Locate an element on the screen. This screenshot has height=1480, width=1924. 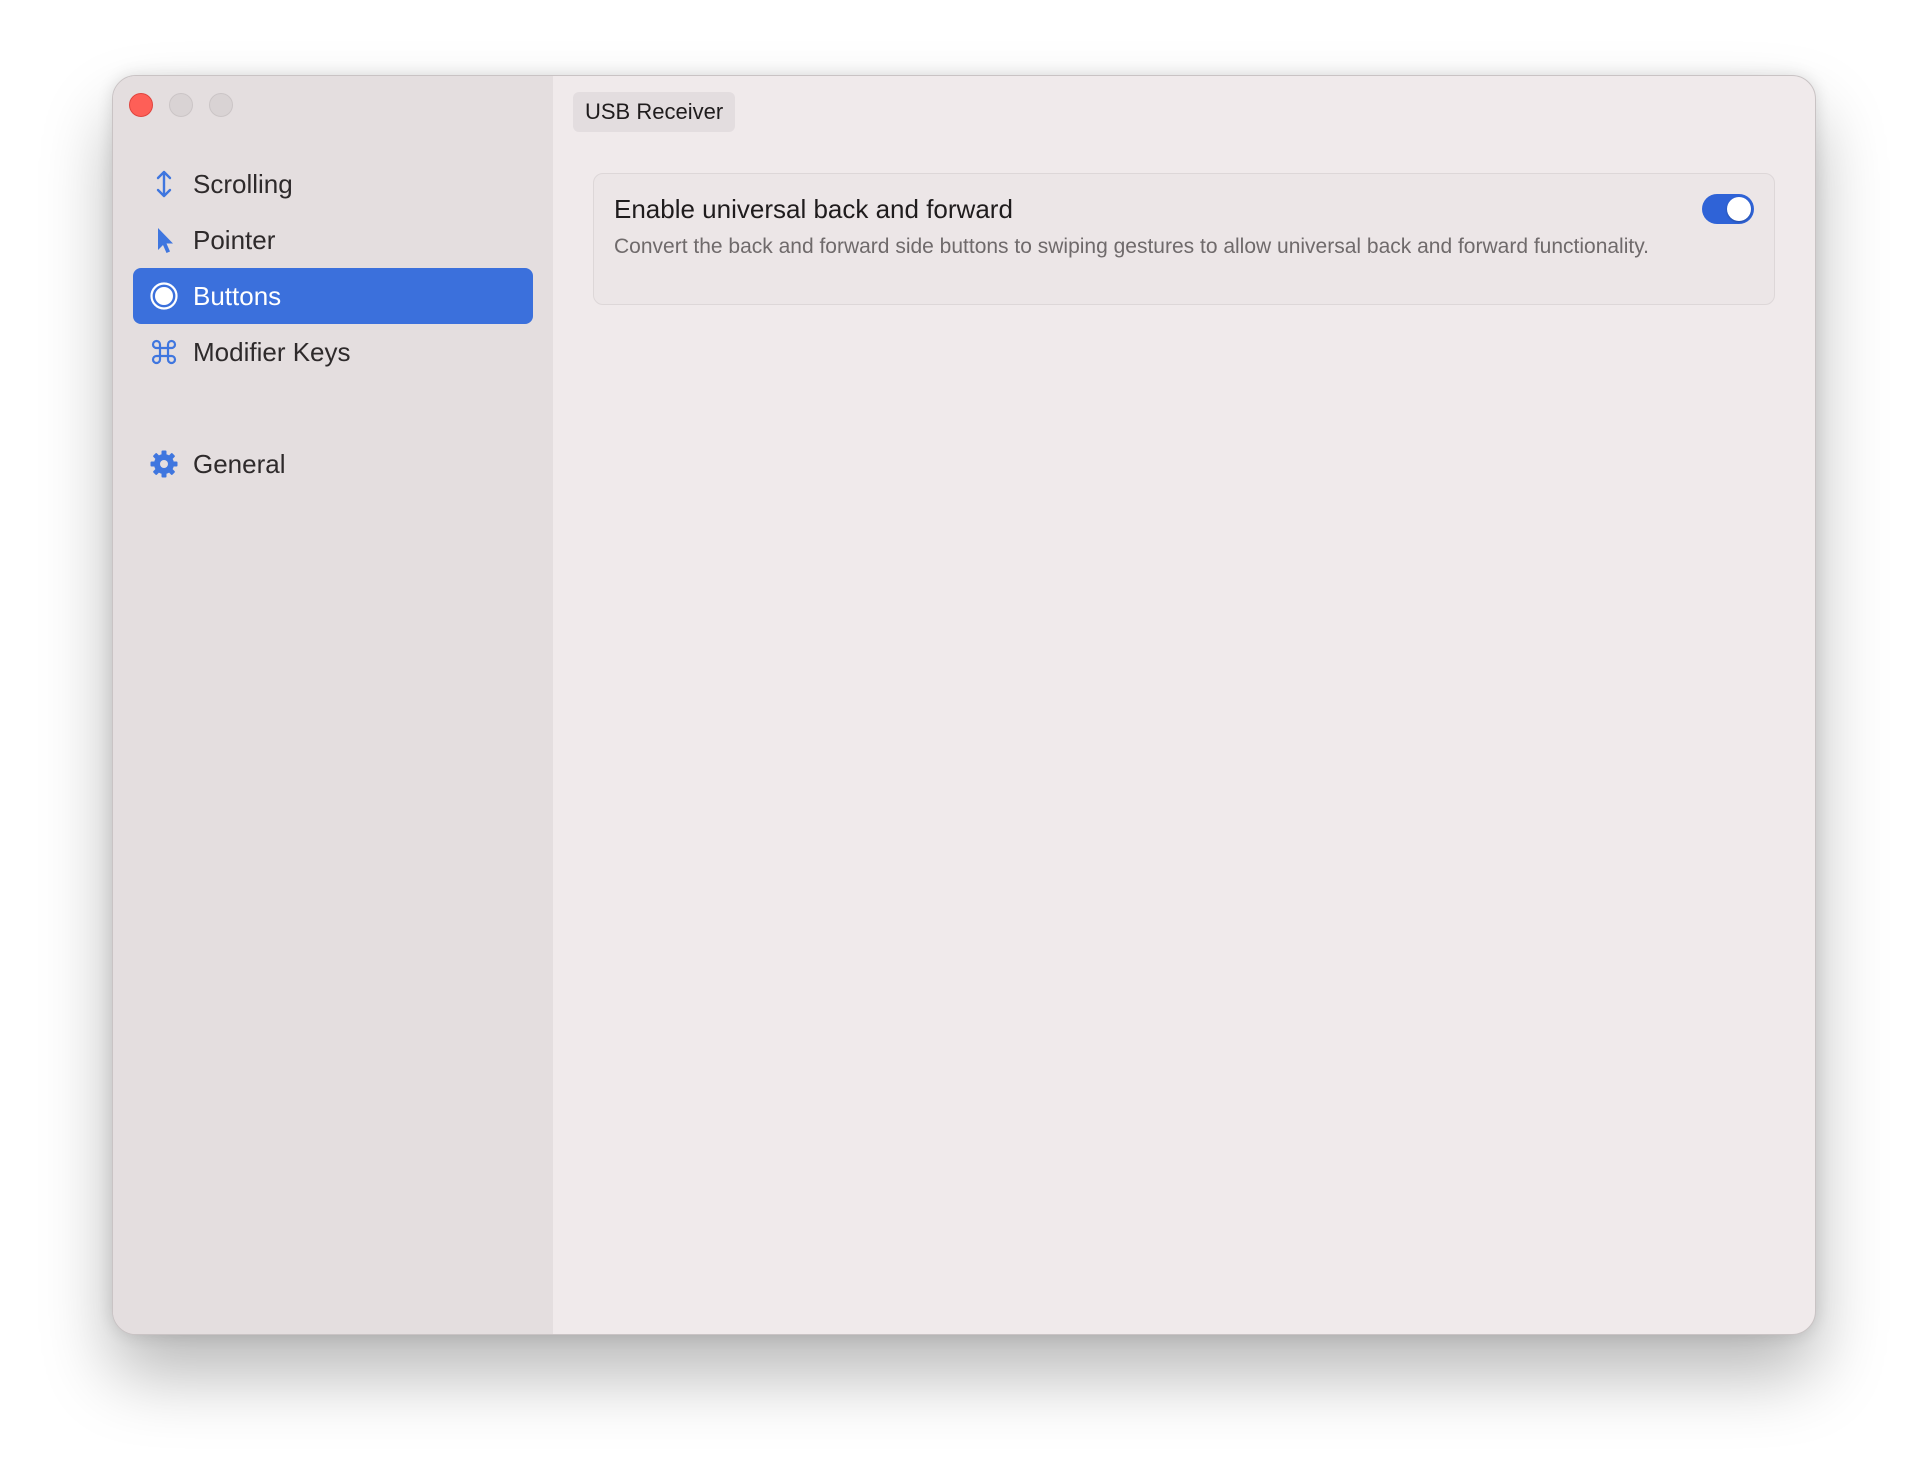
sidebar-item-general: General is located at coordinates (333, 464).